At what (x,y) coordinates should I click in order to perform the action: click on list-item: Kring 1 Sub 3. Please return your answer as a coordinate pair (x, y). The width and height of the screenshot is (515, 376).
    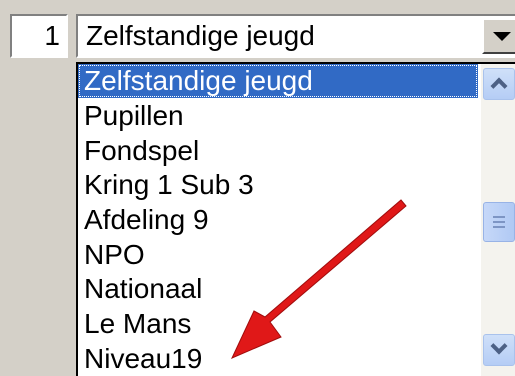
    Looking at the image, I should click on (278, 185).